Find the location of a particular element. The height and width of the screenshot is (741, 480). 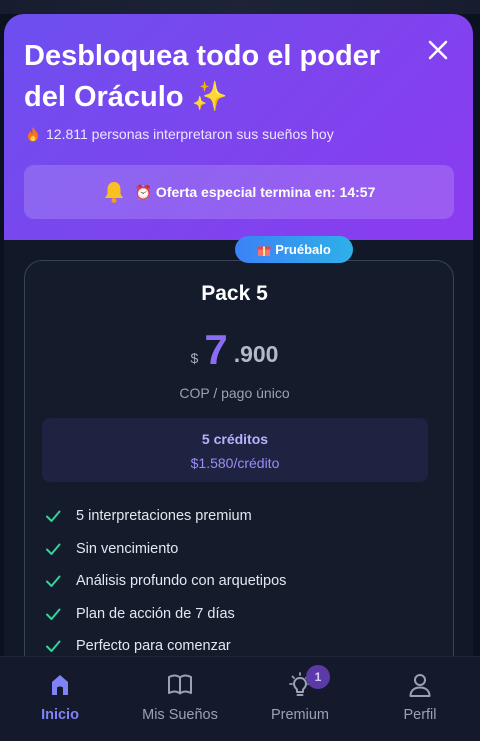

plan-name: Pack 5 is located at coordinates (234, 293).